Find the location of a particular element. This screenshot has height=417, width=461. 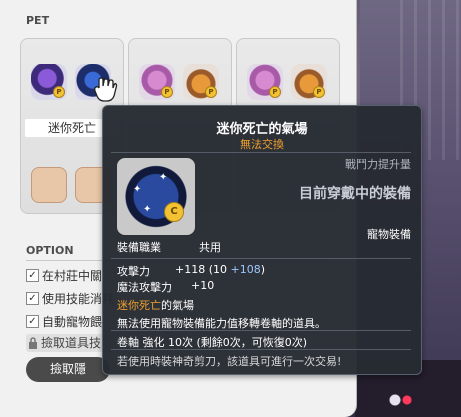

scissors-info: 若使用時裝神奇剪刀，該道具可進行一次交易! is located at coordinates (229, 361).